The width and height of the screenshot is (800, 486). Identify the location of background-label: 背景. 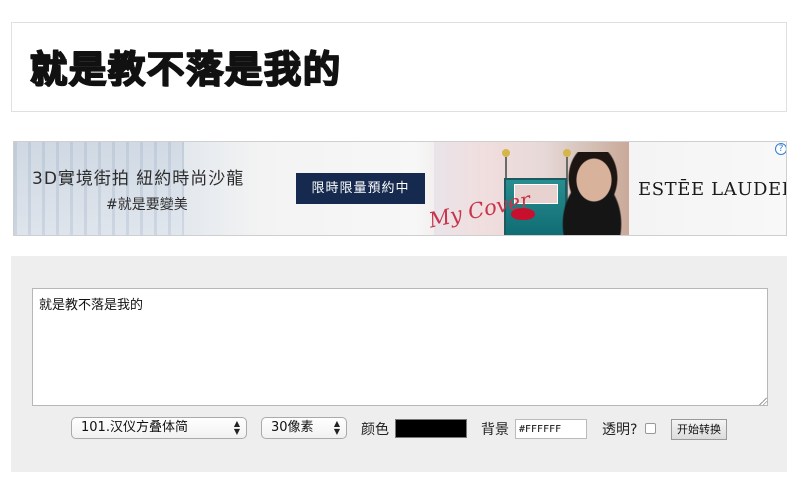
(495, 430).